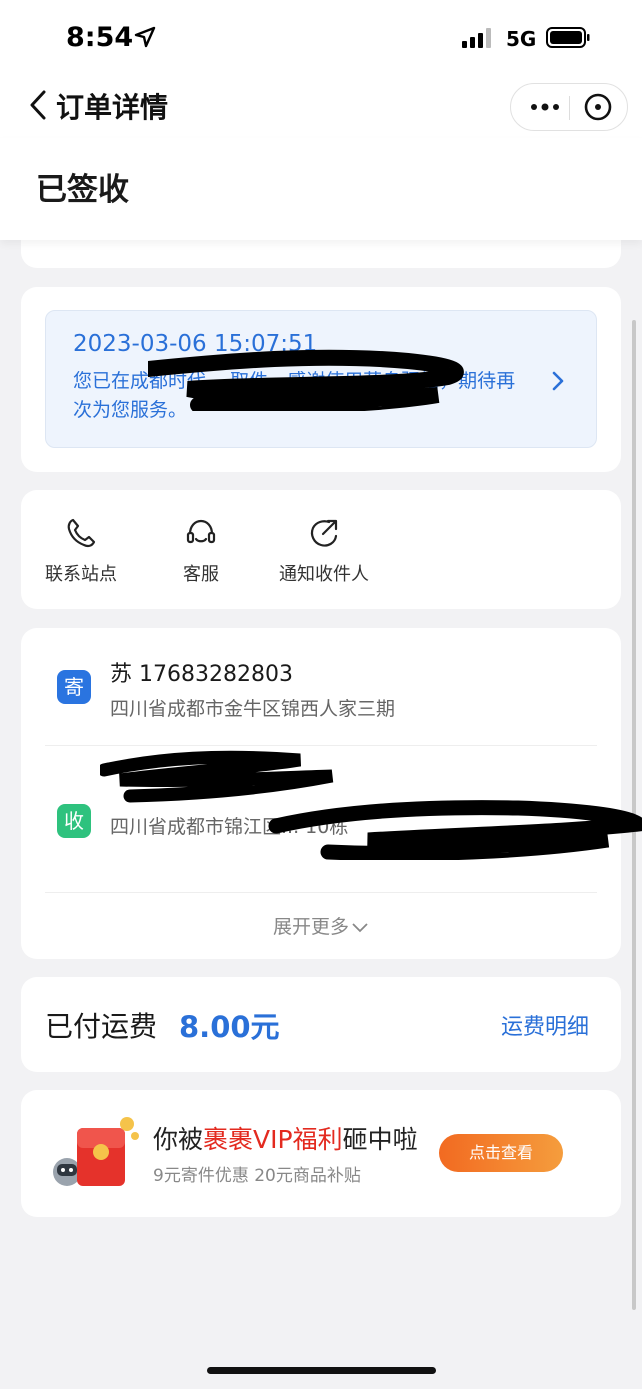  What do you see at coordinates (74, 821) in the screenshot?
I see `receiver-tag: 收` at bounding box center [74, 821].